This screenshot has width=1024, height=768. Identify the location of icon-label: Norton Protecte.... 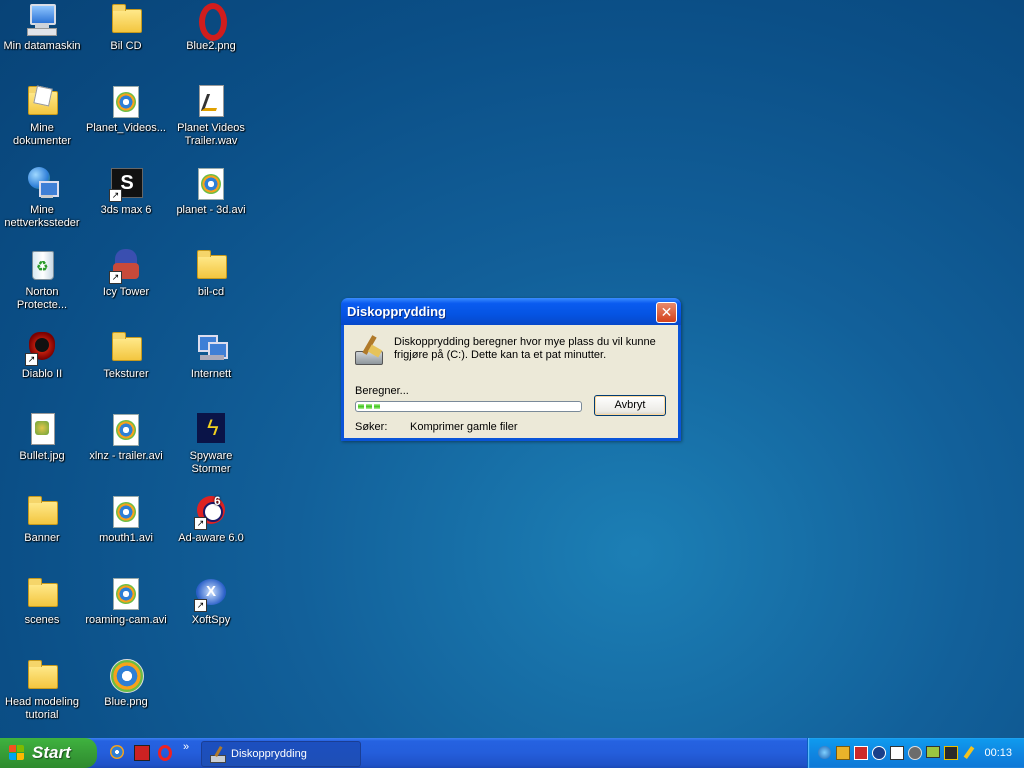
(42, 298).